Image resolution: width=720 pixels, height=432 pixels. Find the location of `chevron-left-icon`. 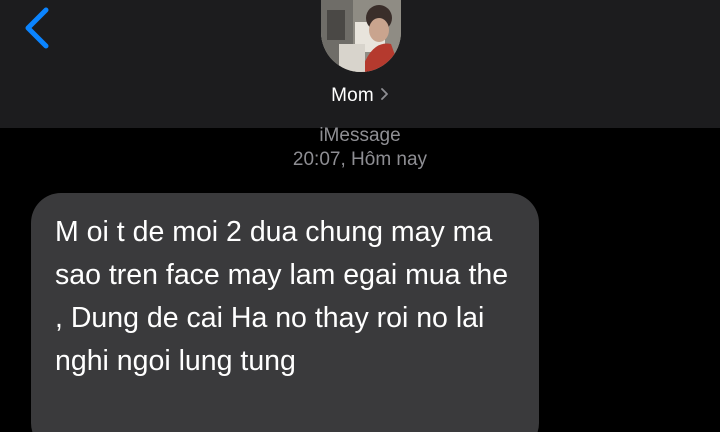

chevron-left-icon is located at coordinates (37, 28).